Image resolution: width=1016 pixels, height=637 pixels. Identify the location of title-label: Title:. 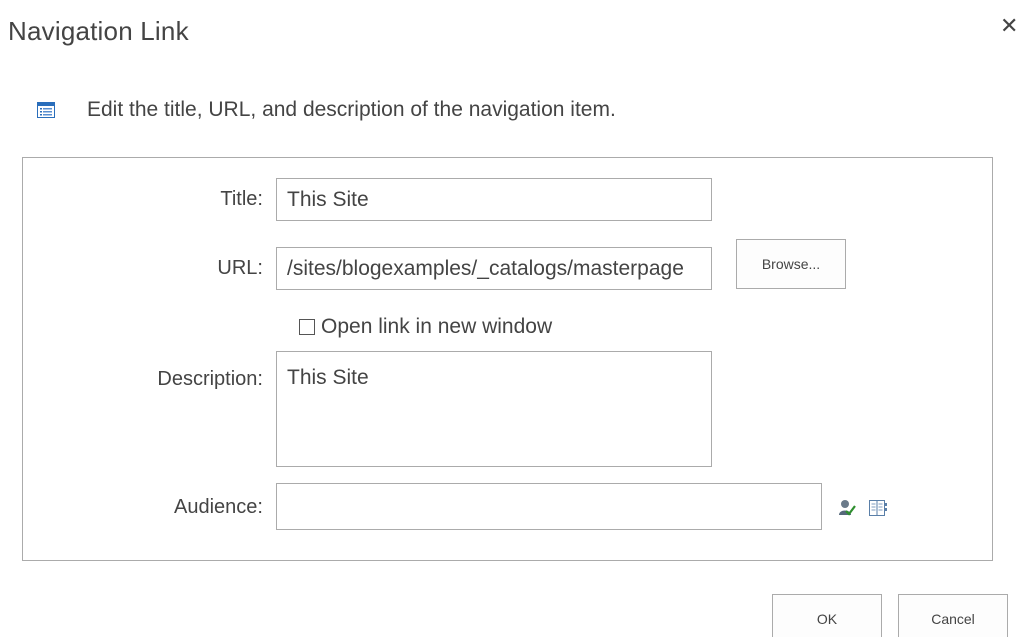
(241, 199).